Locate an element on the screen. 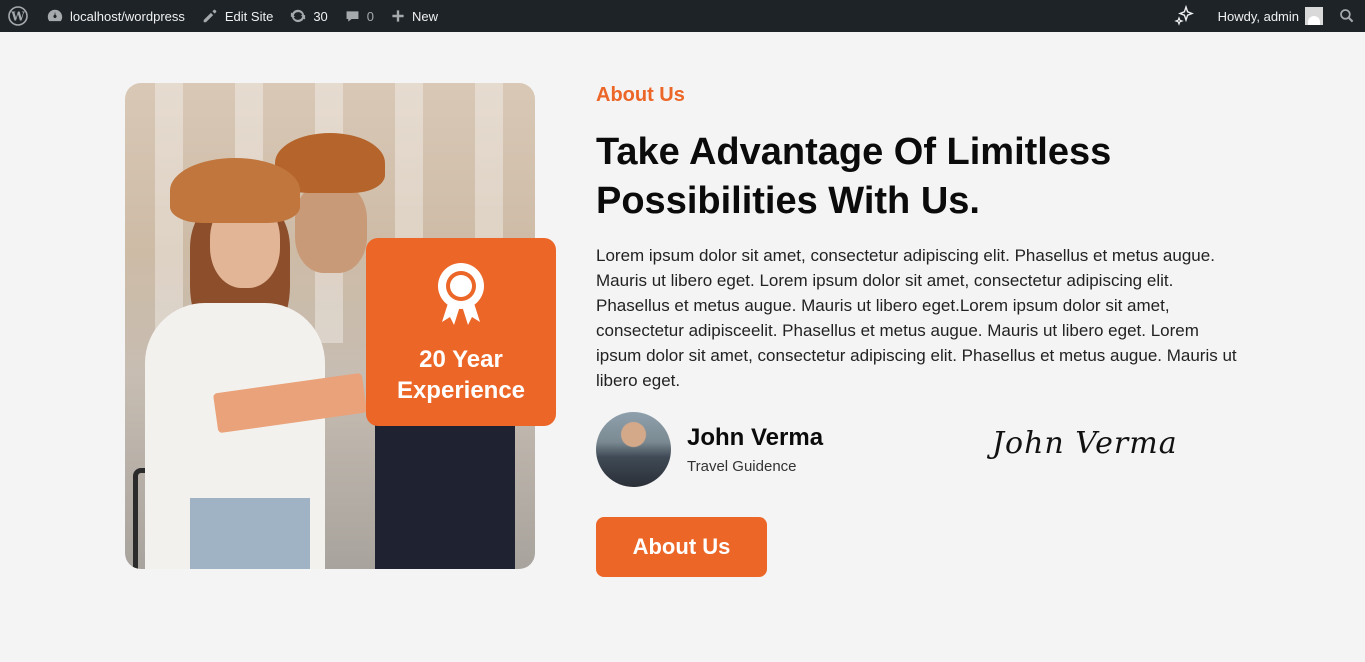  site-name-link: localhost/wordpress is located at coordinates (115, 16).